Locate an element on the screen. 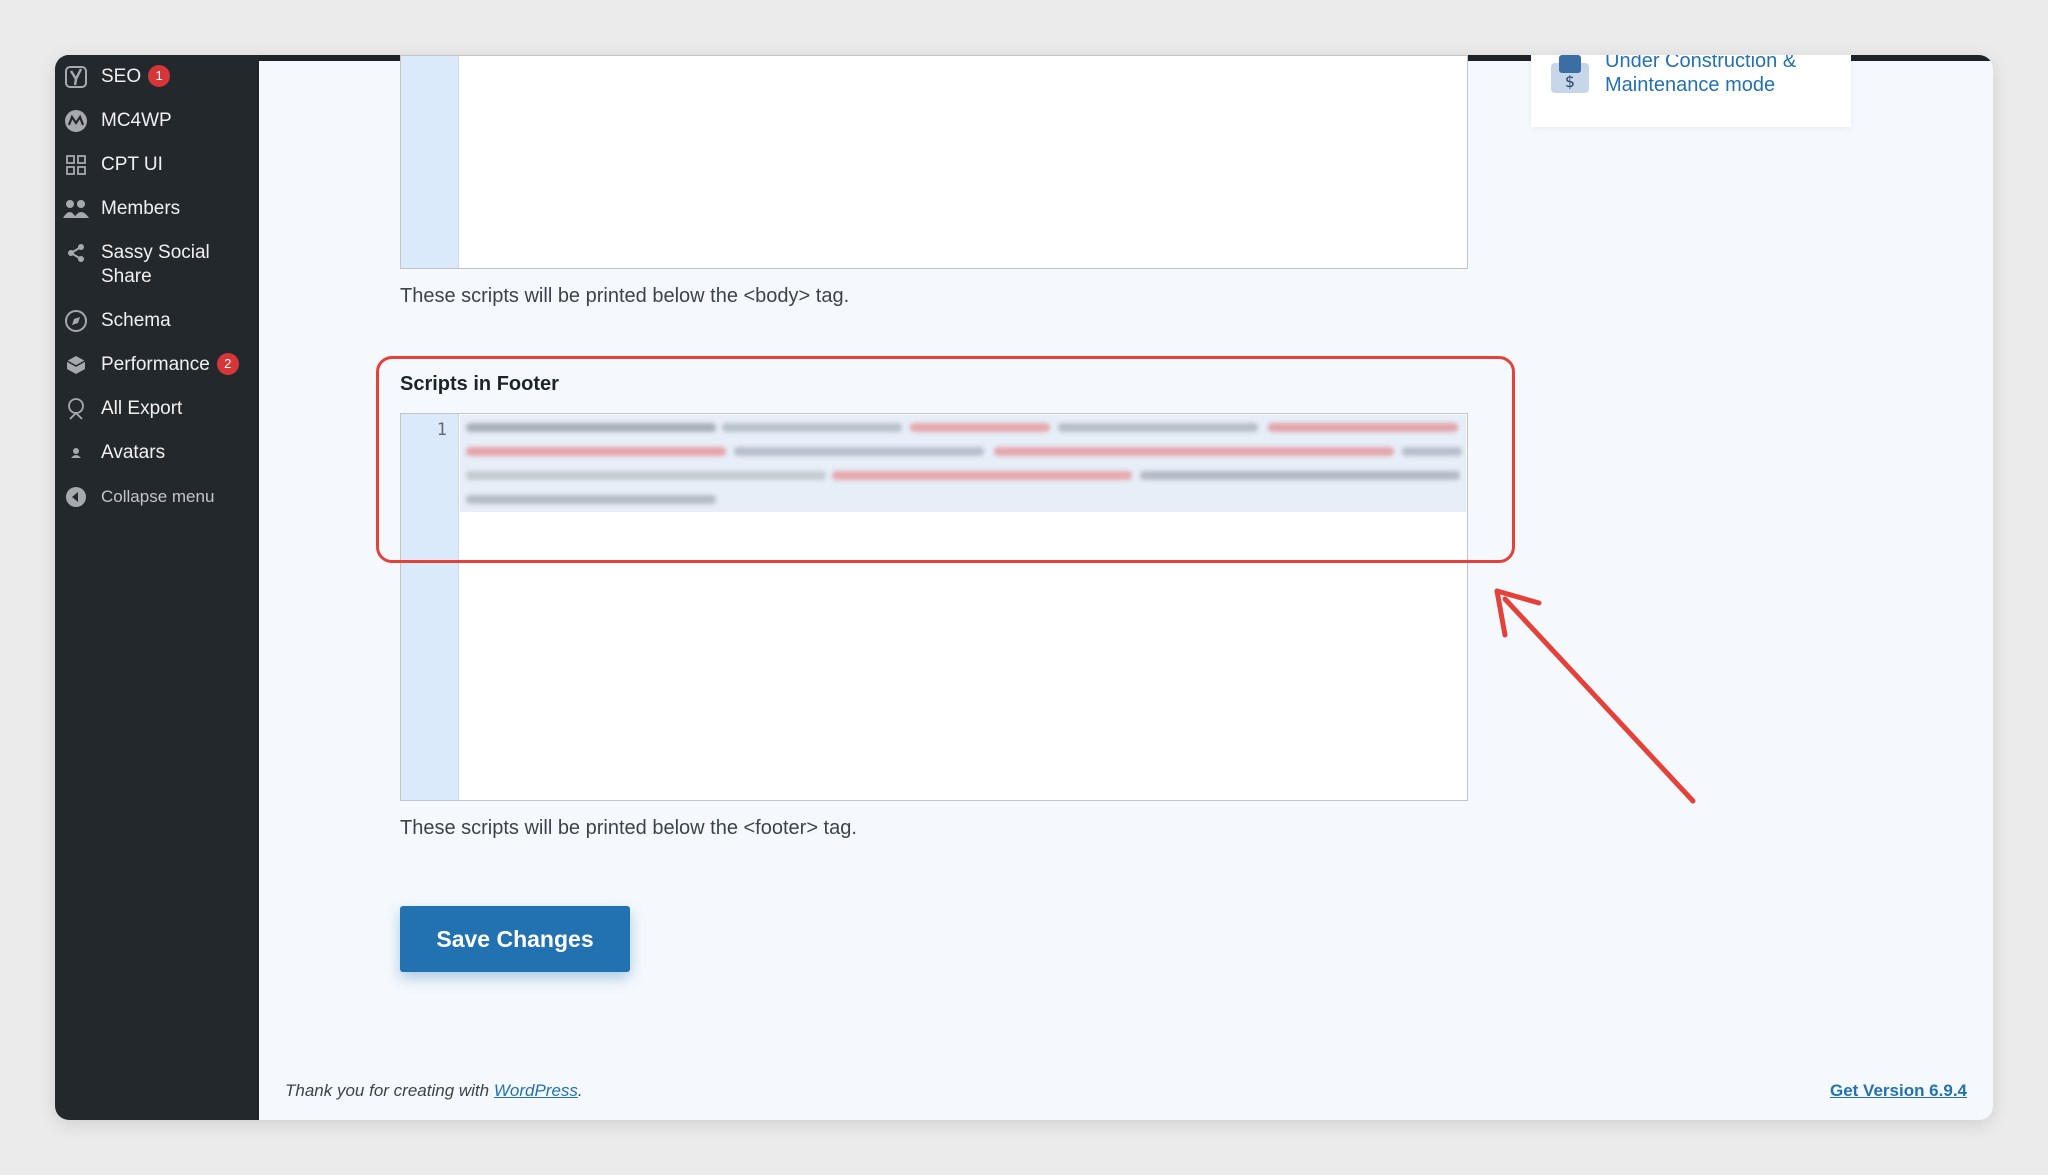 This screenshot has height=1175, width=2048. sidebar-item-sassy-social-share: Sassy Social Share is located at coordinates (157, 265).